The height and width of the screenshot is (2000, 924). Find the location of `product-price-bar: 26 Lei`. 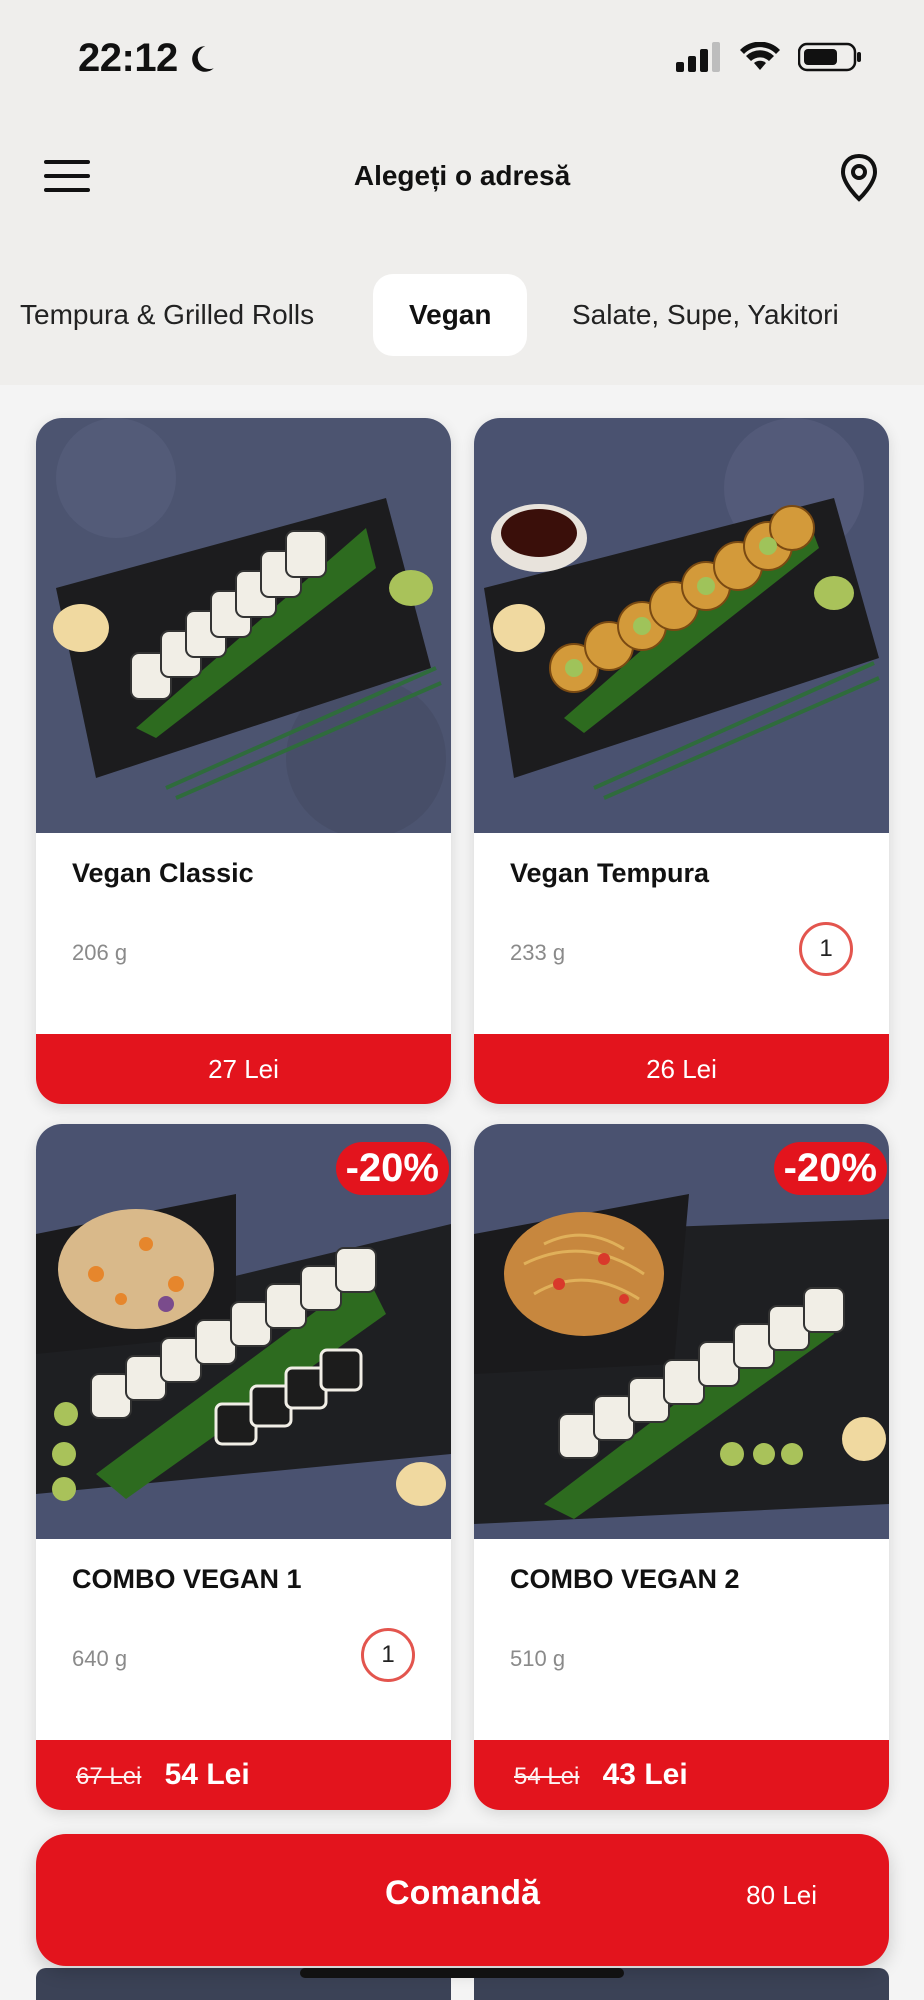

product-price-bar: 26 Lei is located at coordinates (681, 1069).